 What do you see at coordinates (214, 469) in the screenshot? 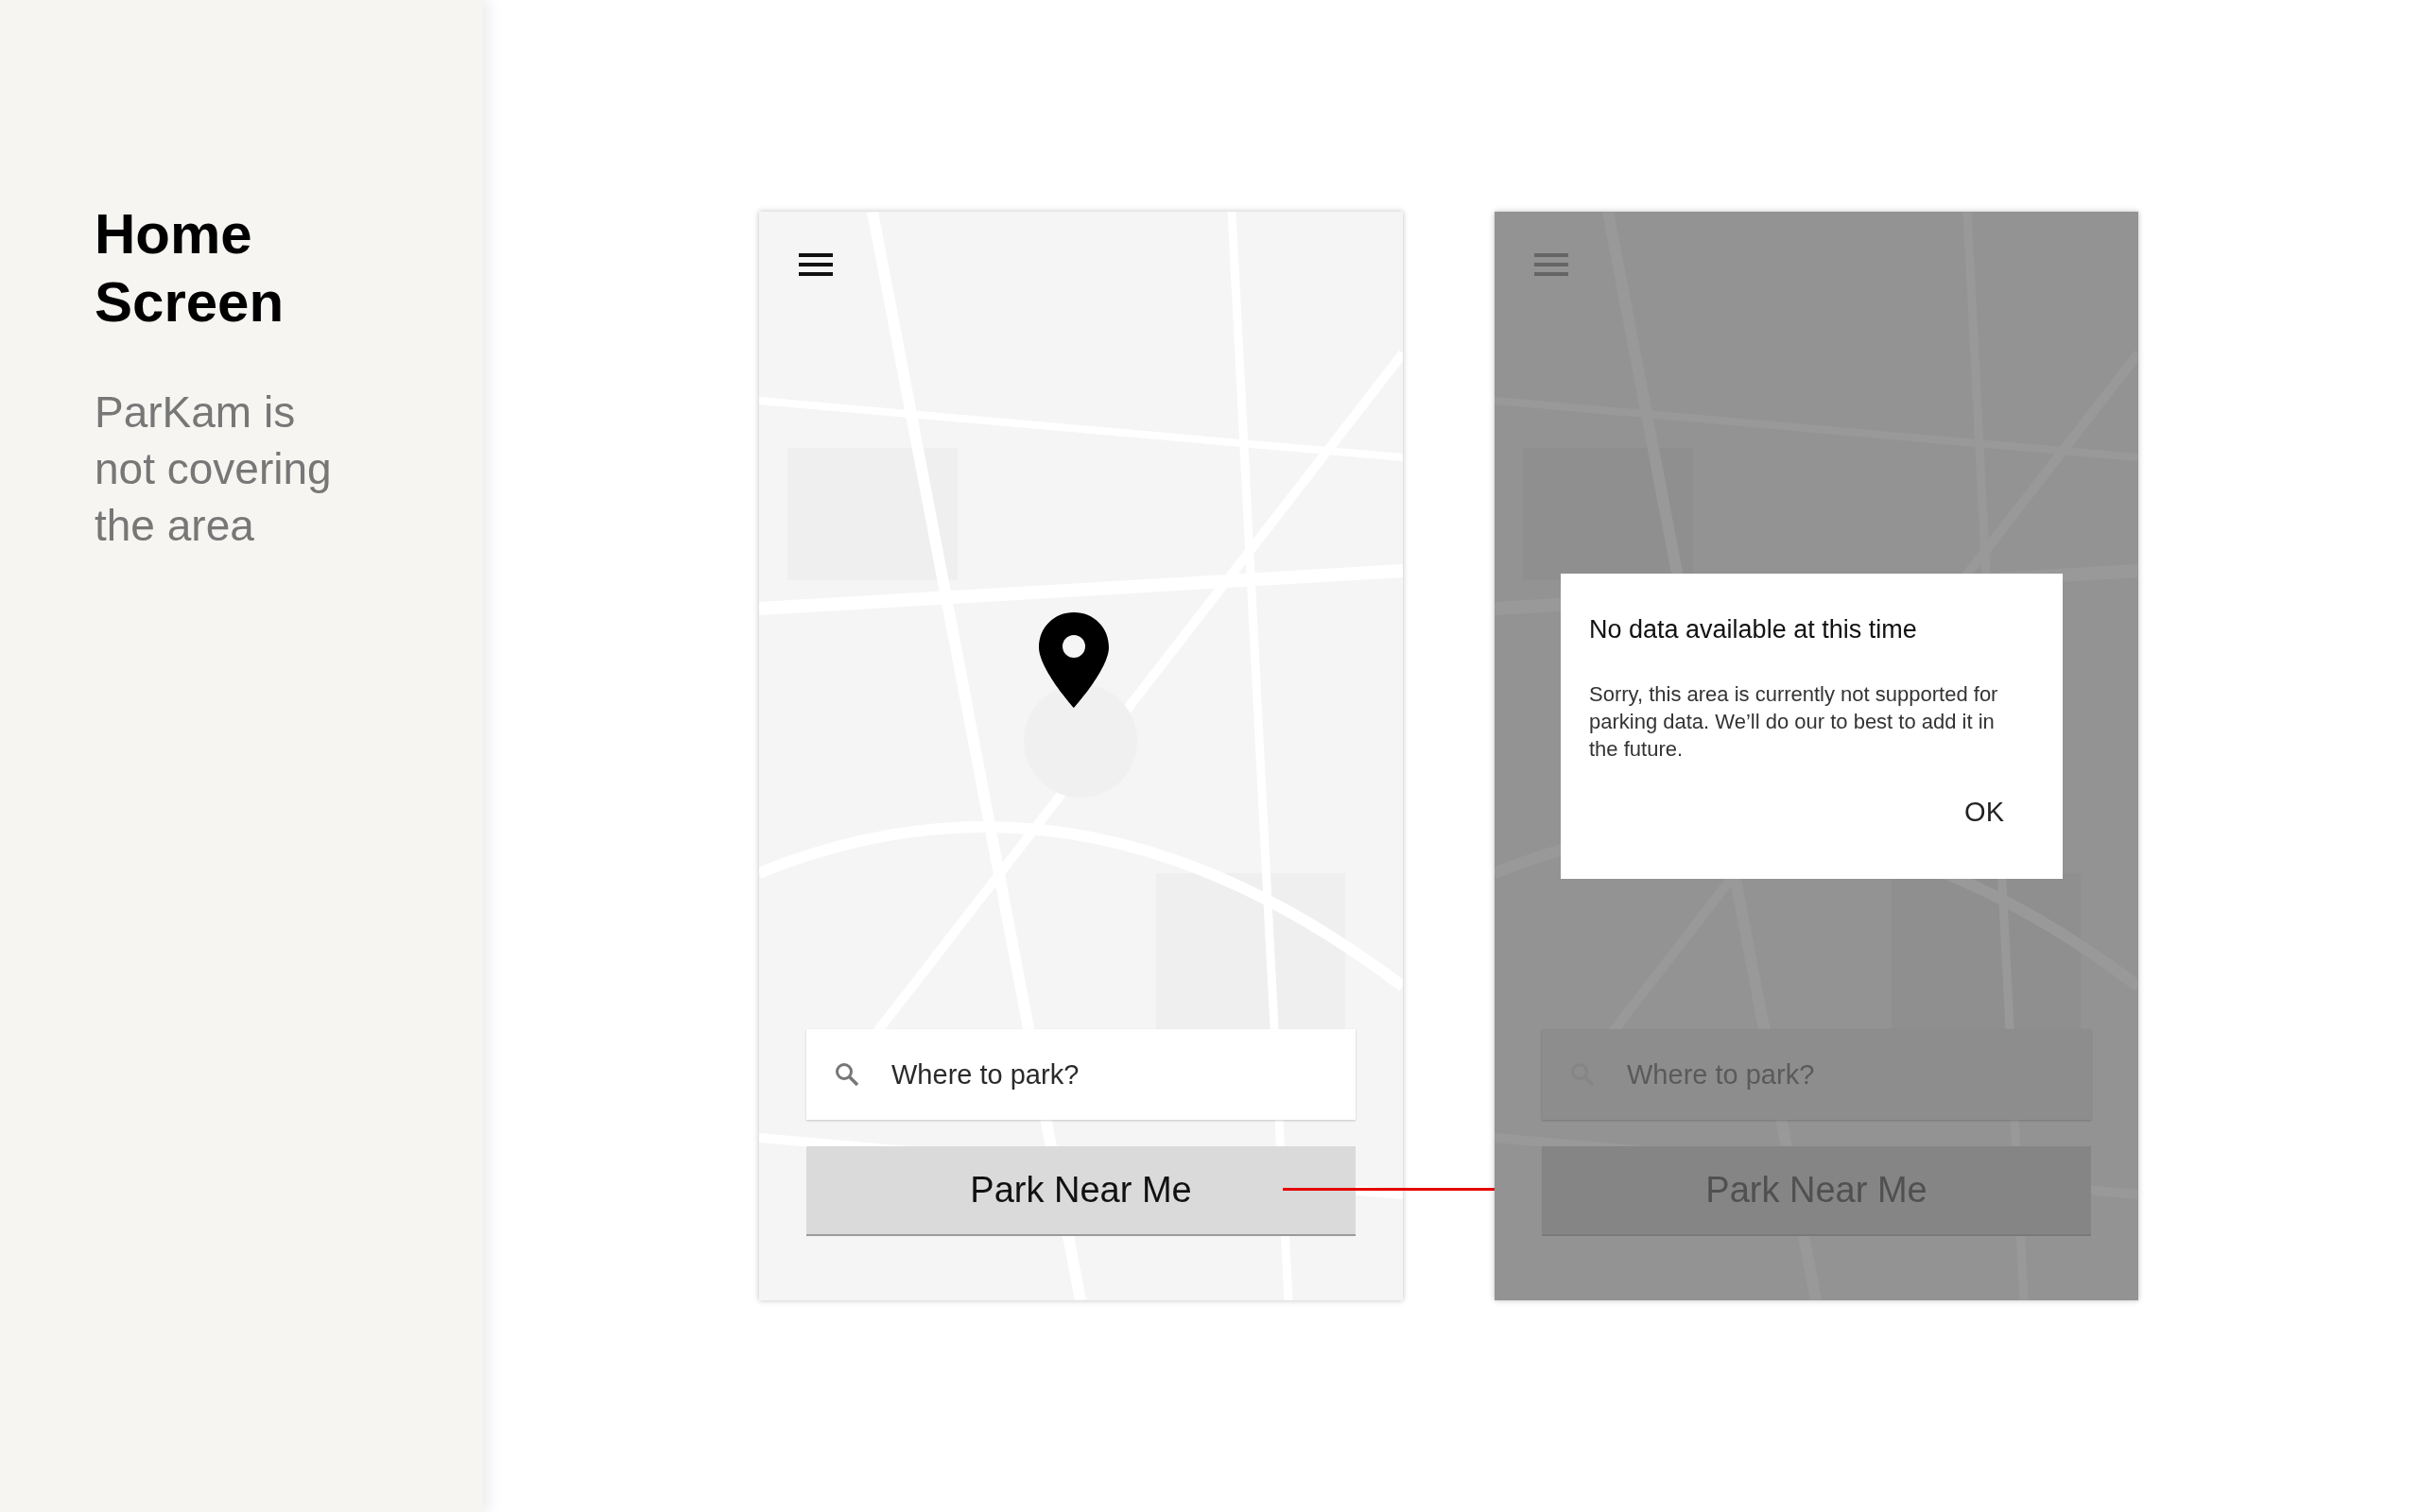
I see `screen-description: ParKam is not covering the area` at bounding box center [214, 469].